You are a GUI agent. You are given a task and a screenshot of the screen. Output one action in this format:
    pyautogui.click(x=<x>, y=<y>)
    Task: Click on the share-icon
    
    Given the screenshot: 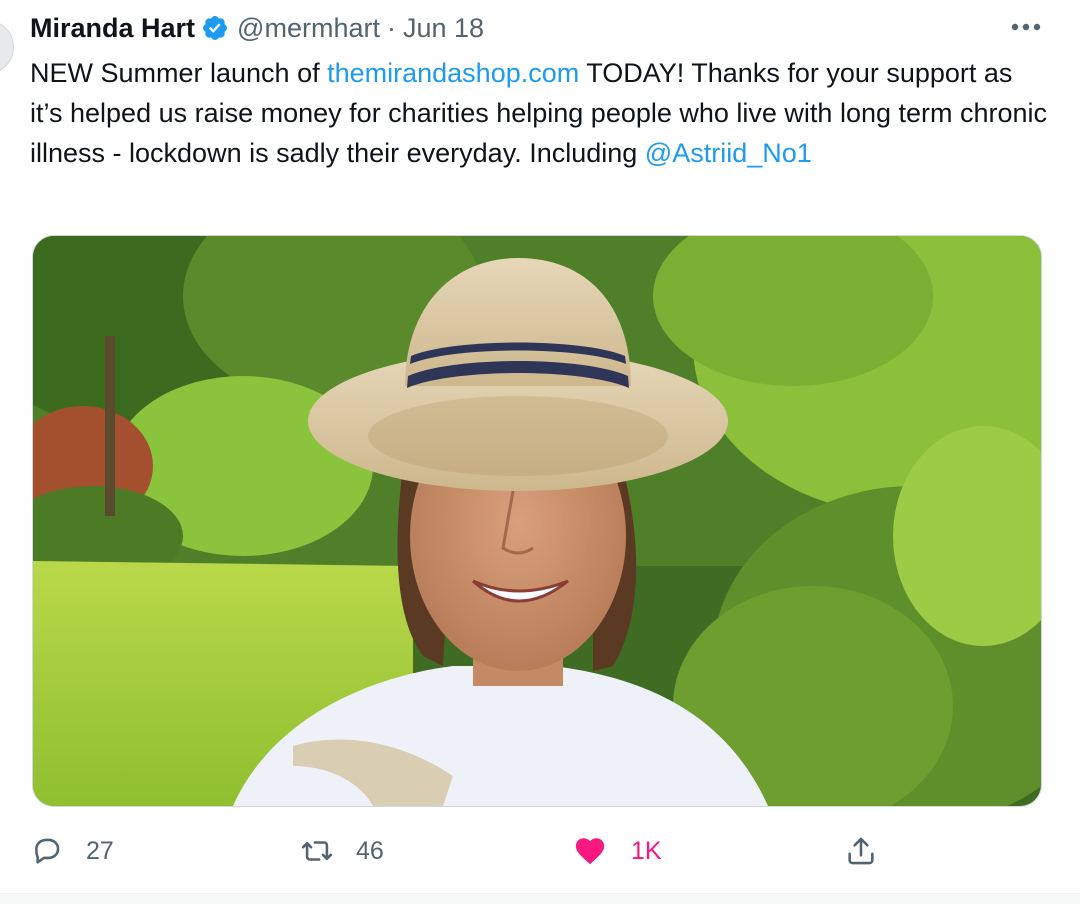 What is the action you would take?
    pyautogui.click(x=861, y=851)
    